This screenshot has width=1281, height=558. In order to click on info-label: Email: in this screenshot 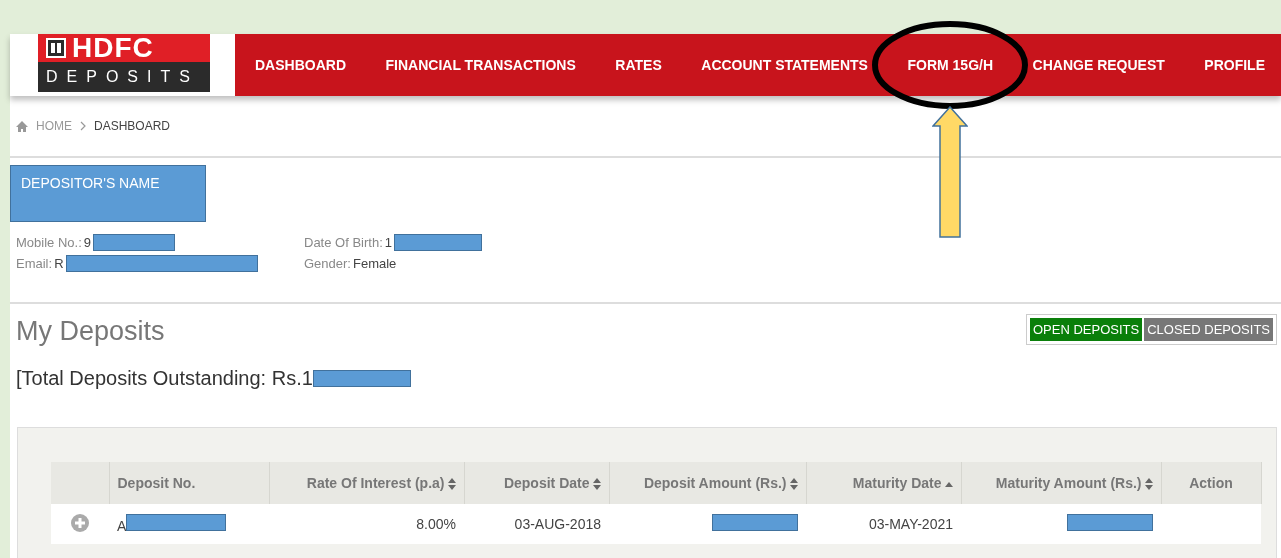, I will do `click(34, 263)`.